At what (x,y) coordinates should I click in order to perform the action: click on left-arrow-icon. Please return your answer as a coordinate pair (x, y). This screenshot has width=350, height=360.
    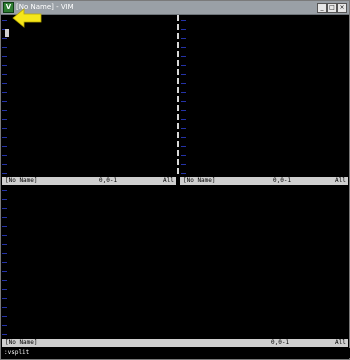
    Looking at the image, I should click on (27, 18).